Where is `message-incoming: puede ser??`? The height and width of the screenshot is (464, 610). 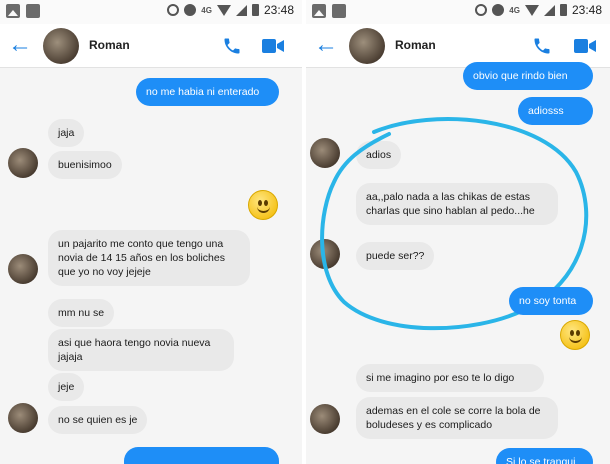
message-incoming: puede ser?? is located at coordinates (395, 256).